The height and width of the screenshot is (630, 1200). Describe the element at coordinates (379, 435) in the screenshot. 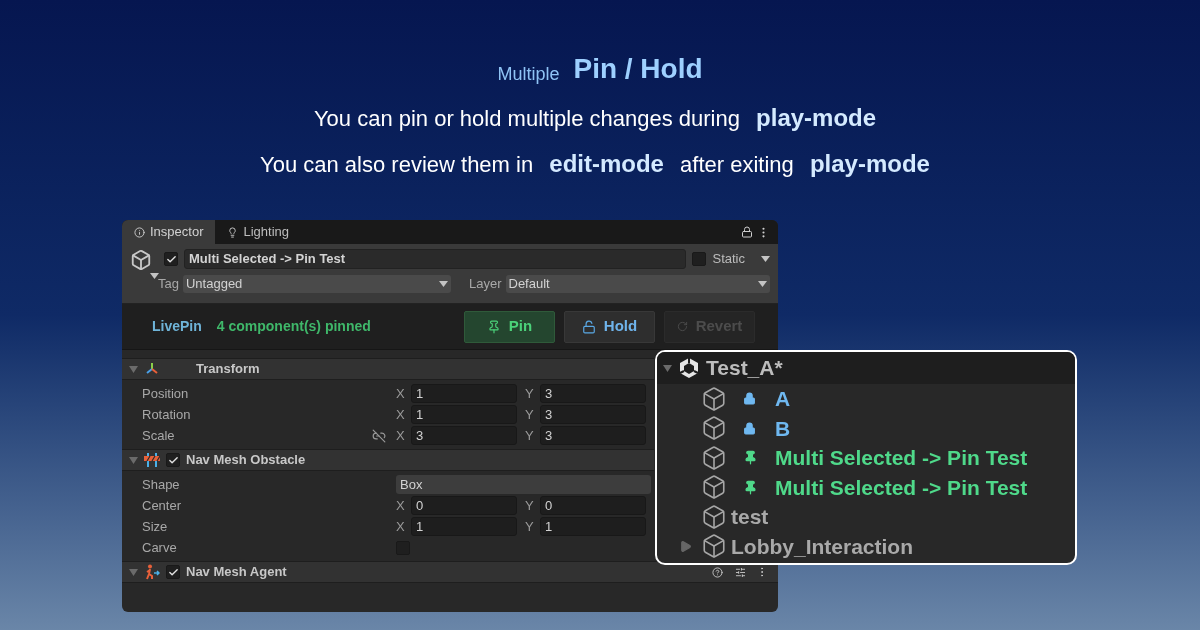

I see `unlink-icon` at that location.